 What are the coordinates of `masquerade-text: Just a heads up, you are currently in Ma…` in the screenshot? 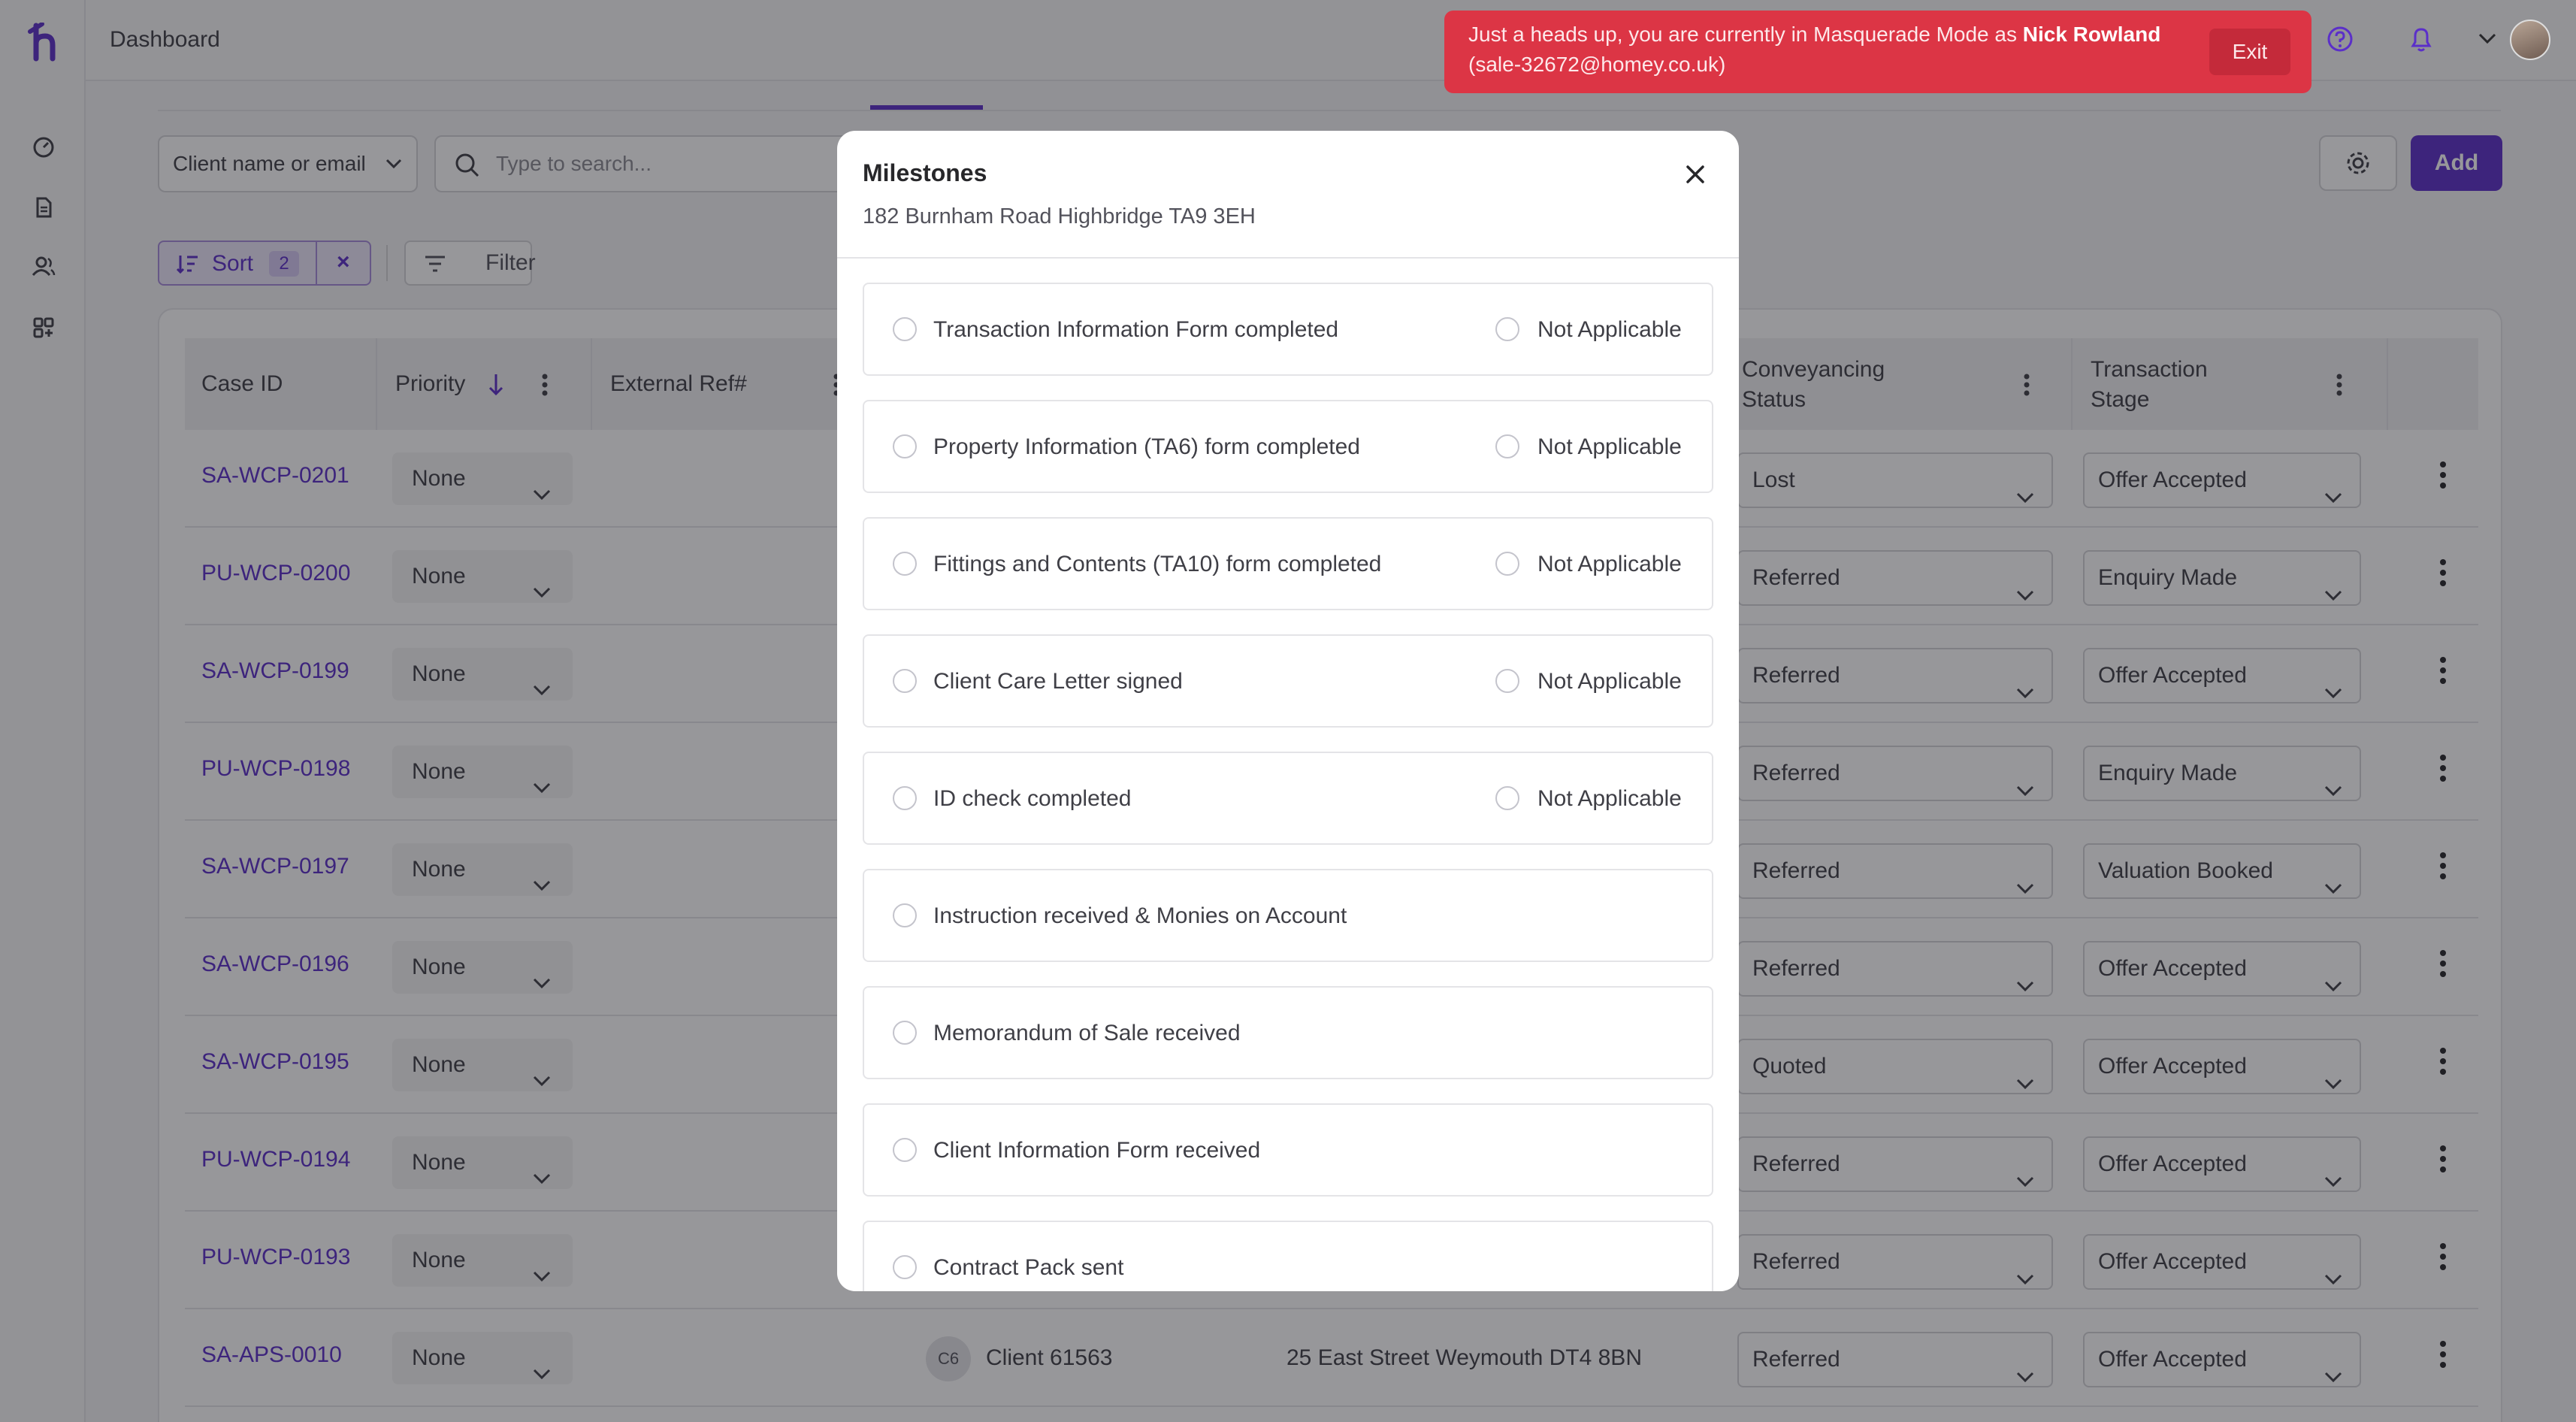 It's located at (1746, 34).